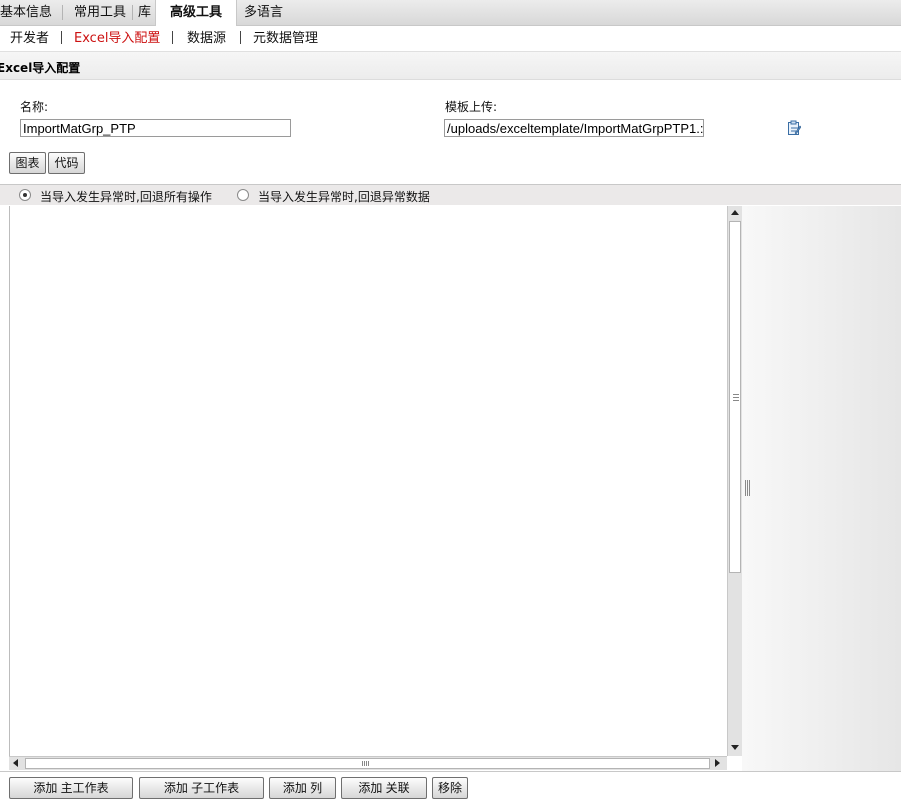 Image resolution: width=901 pixels, height=799 pixels. Describe the element at coordinates (40, 68) in the screenshot. I see `page-title: Excel导入配置` at that location.